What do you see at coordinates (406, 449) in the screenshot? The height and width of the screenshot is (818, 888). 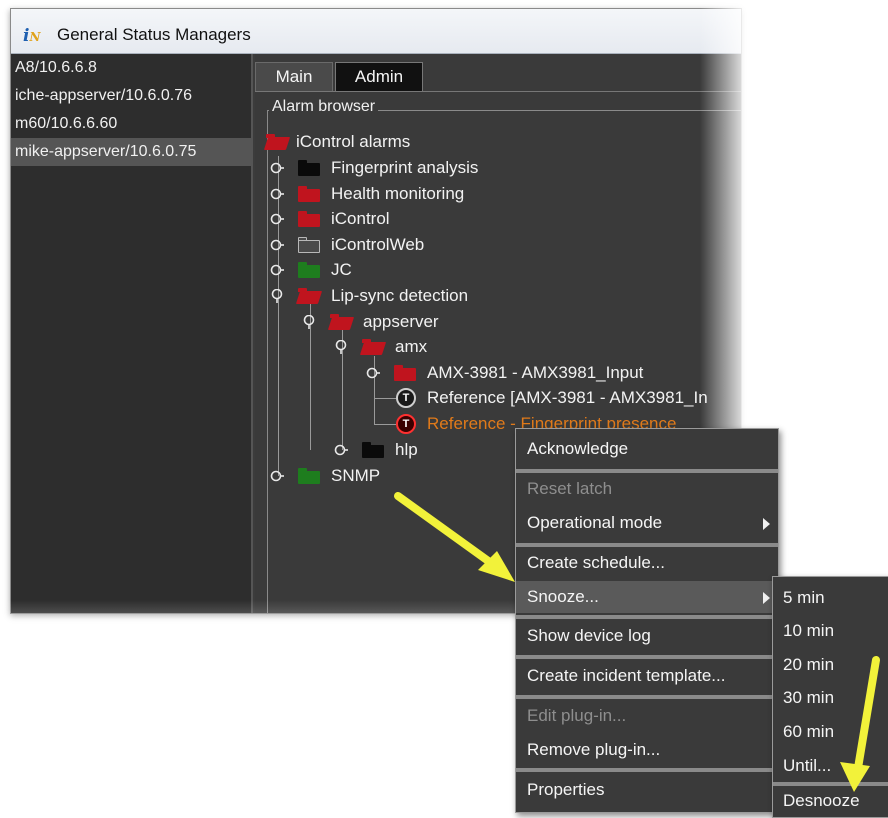 I see `tree-node-label: hlp` at bounding box center [406, 449].